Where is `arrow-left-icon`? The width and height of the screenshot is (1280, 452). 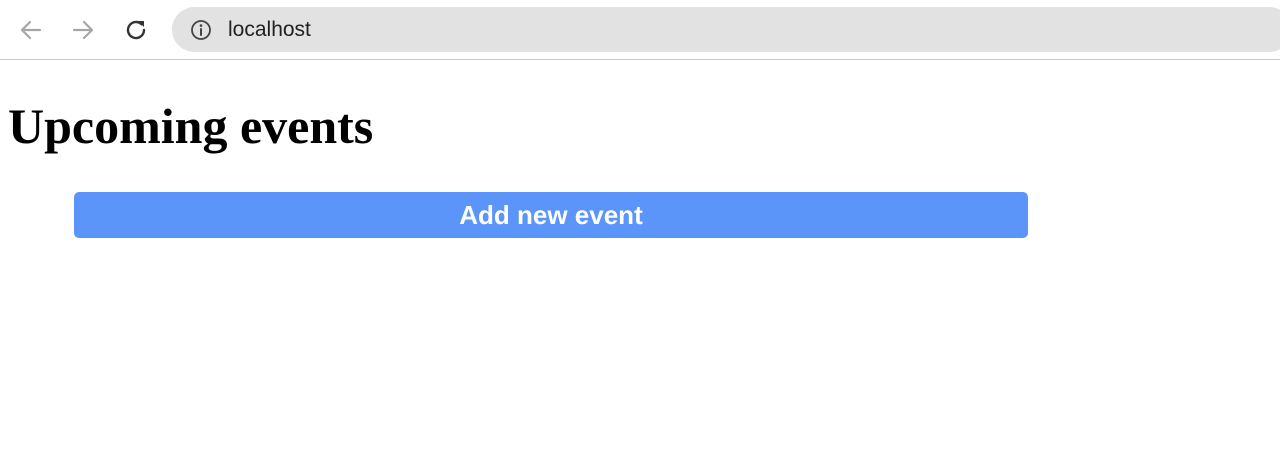 arrow-left-icon is located at coordinates (31, 30).